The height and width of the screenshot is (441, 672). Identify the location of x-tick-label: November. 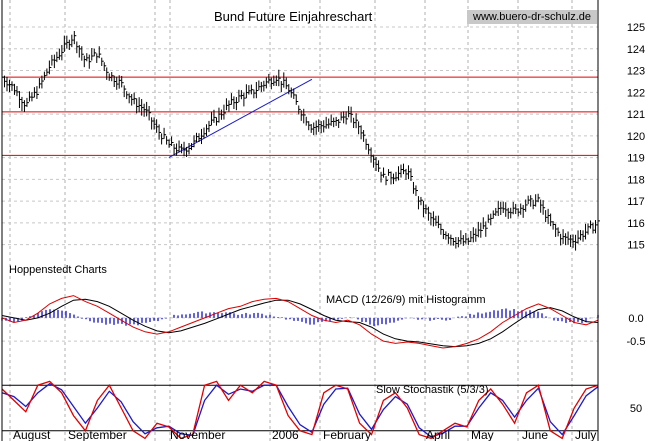
(197, 434).